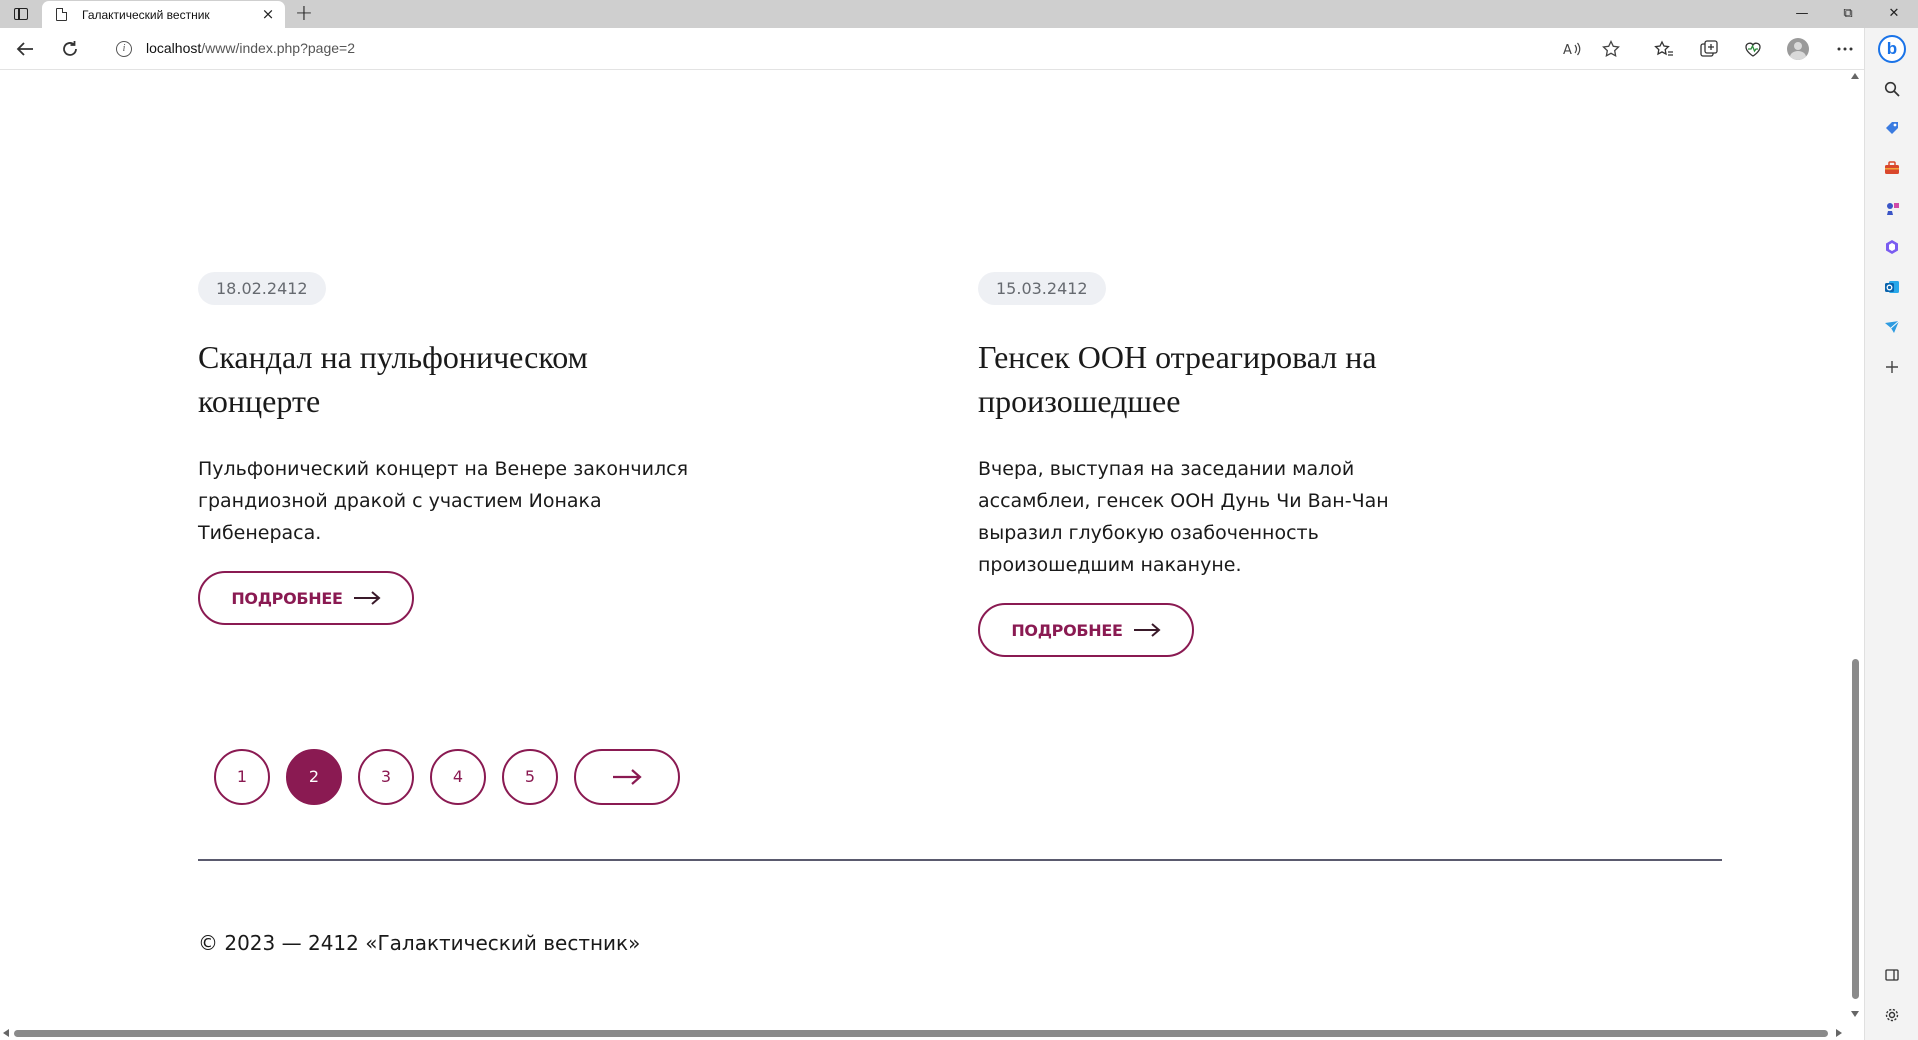 This screenshot has width=1918, height=1040. Describe the element at coordinates (960, 860) in the screenshot. I see `footer-divider` at that location.